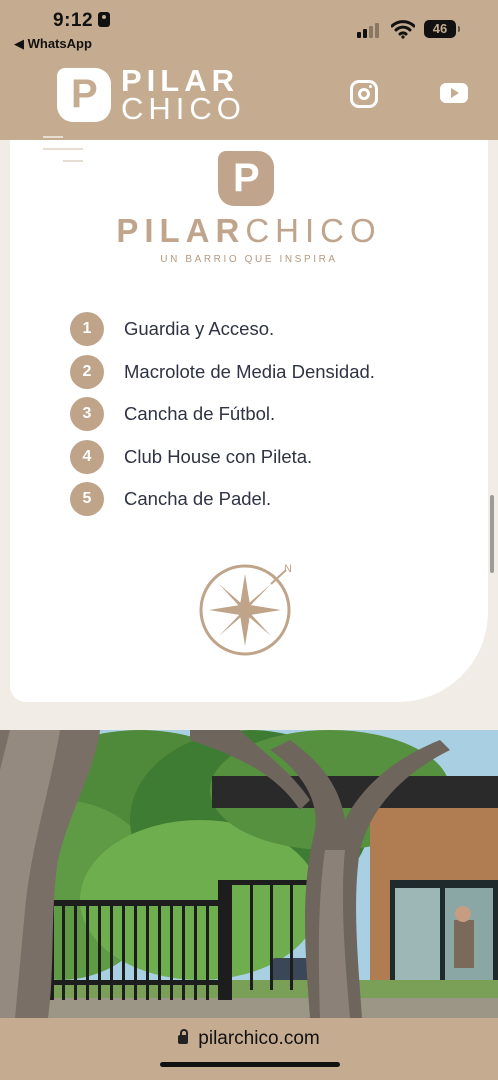 The width and height of the screenshot is (498, 1080). What do you see at coordinates (82, 21) in the screenshot?
I see `status-time: 9:12` at bounding box center [82, 21].